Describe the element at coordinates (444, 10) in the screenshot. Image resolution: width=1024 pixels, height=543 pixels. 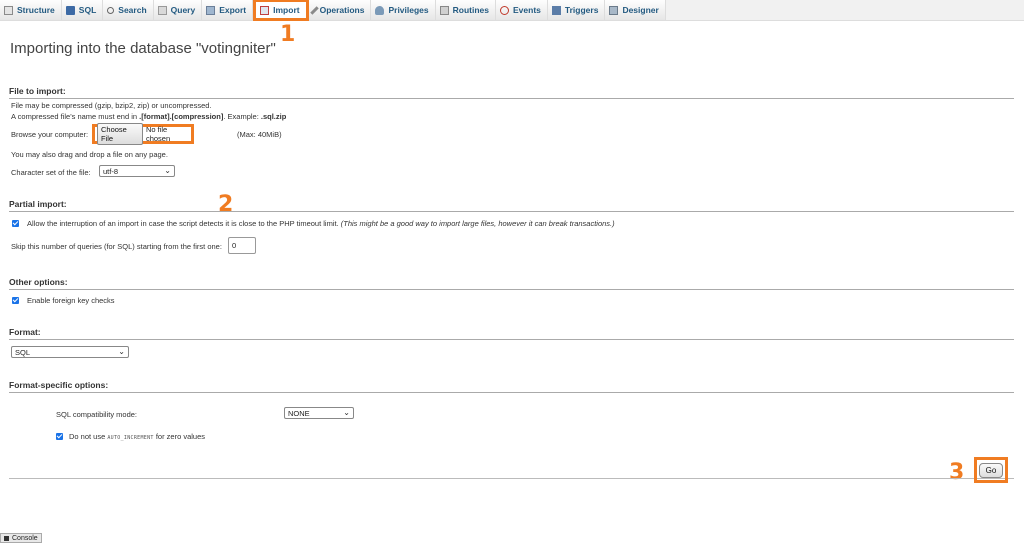
I see `routines-icon` at that location.